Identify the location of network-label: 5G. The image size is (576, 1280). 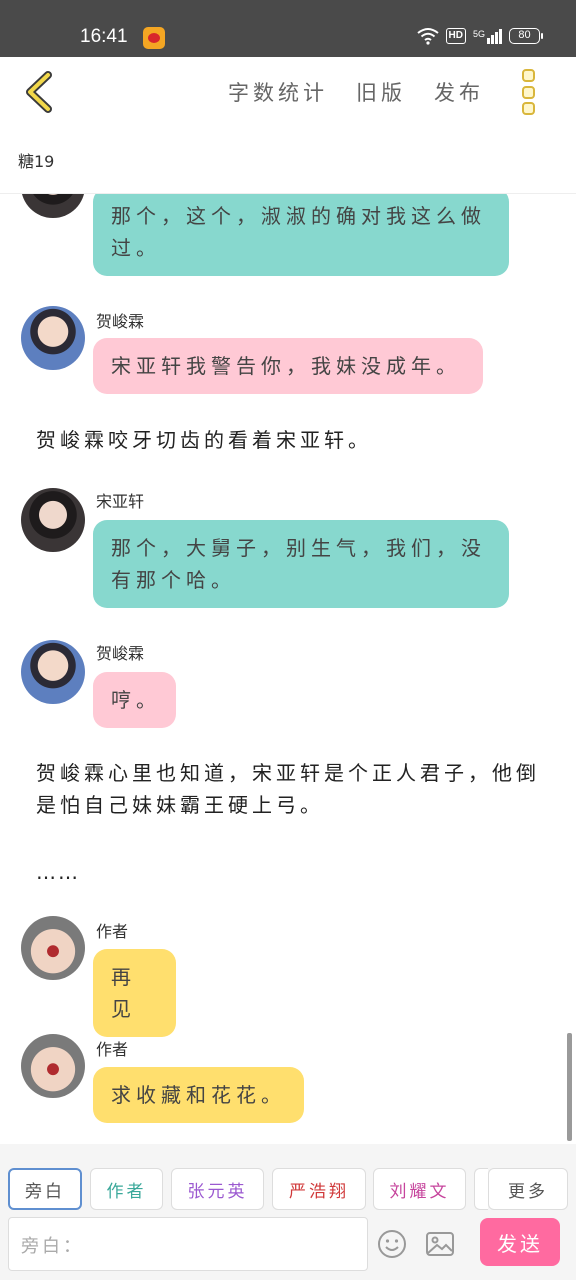
(478, 33).